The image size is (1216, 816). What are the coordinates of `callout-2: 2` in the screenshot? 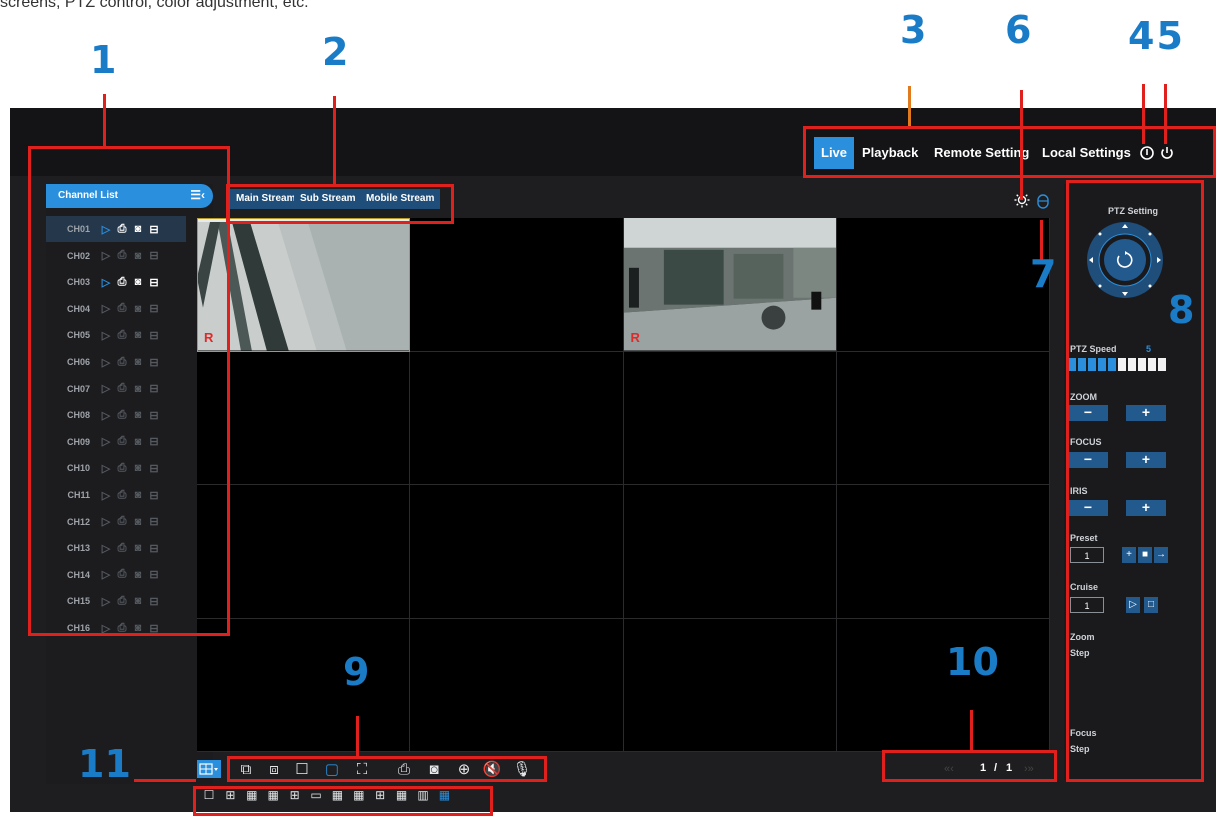 It's located at (335, 52).